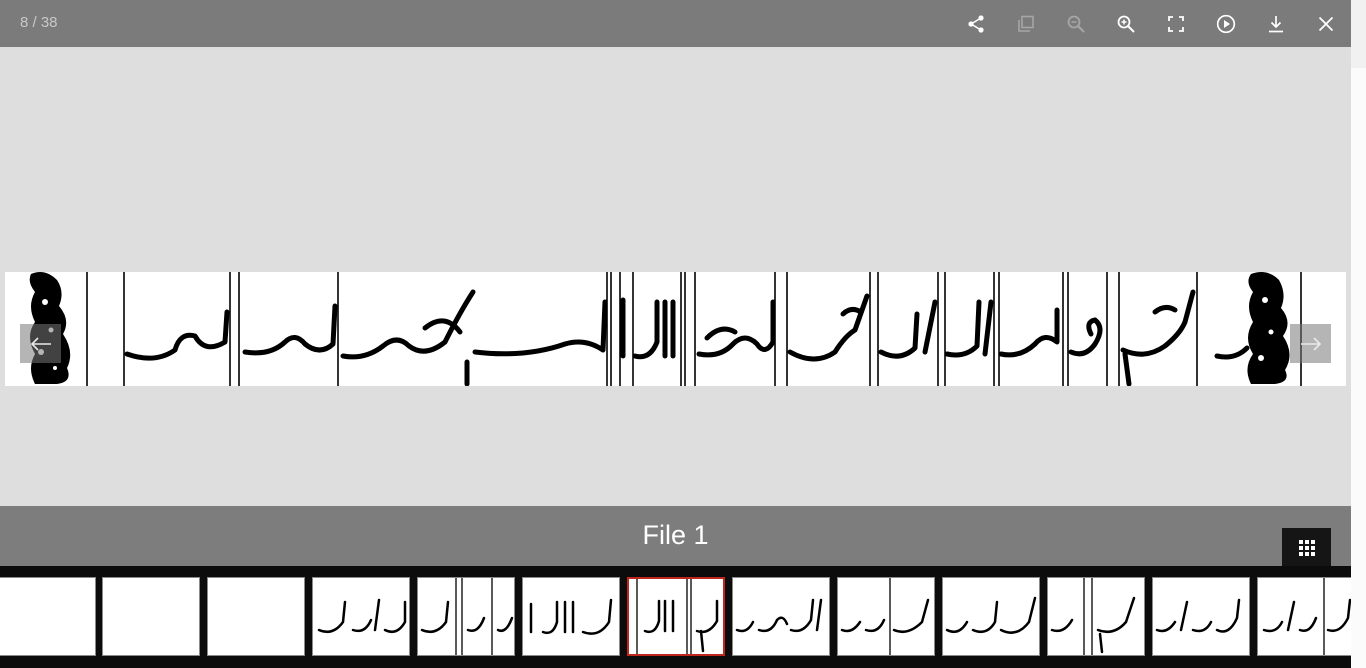 This screenshot has height=668, width=1366. Describe the element at coordinates (675, 23) in the screenshot. I see `viewer-toolbar: 8 / 38` at that location.